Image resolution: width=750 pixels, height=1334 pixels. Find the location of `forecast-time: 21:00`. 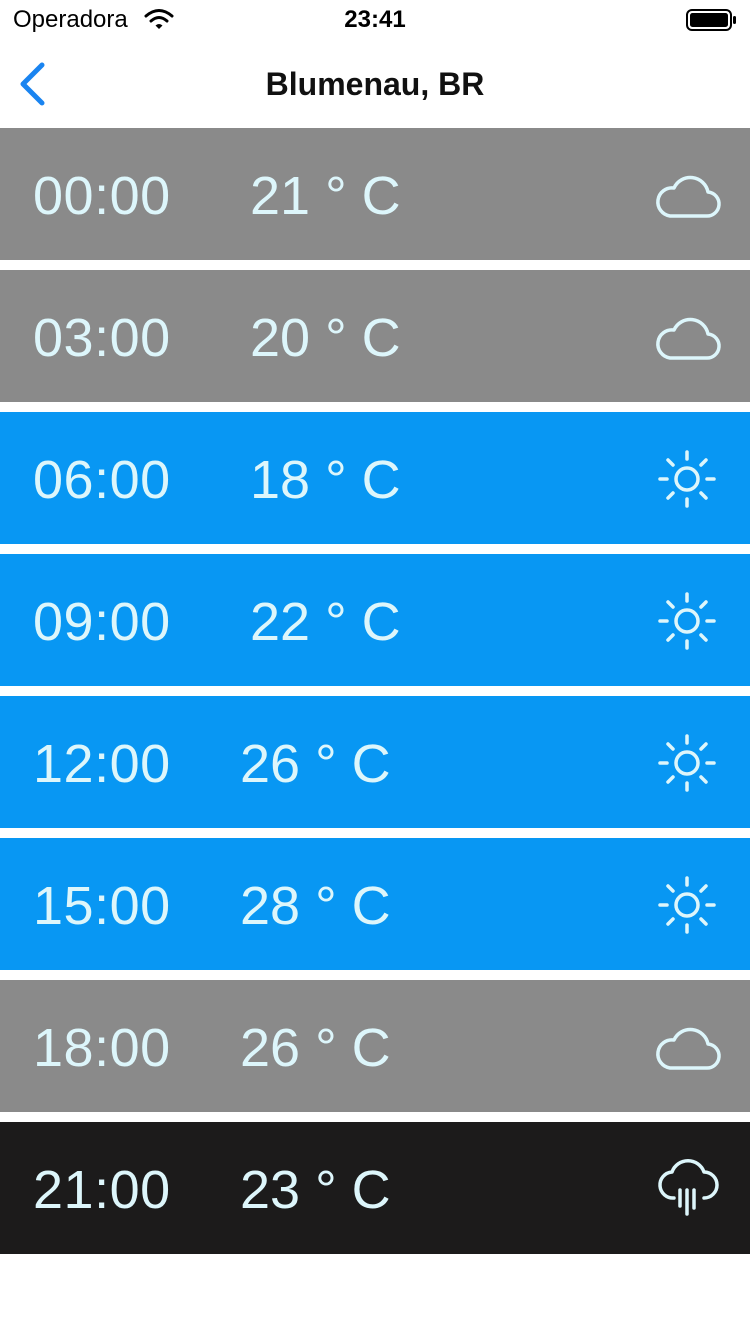

forecast-time: 21:00 is located at coordinates (102, 1190).